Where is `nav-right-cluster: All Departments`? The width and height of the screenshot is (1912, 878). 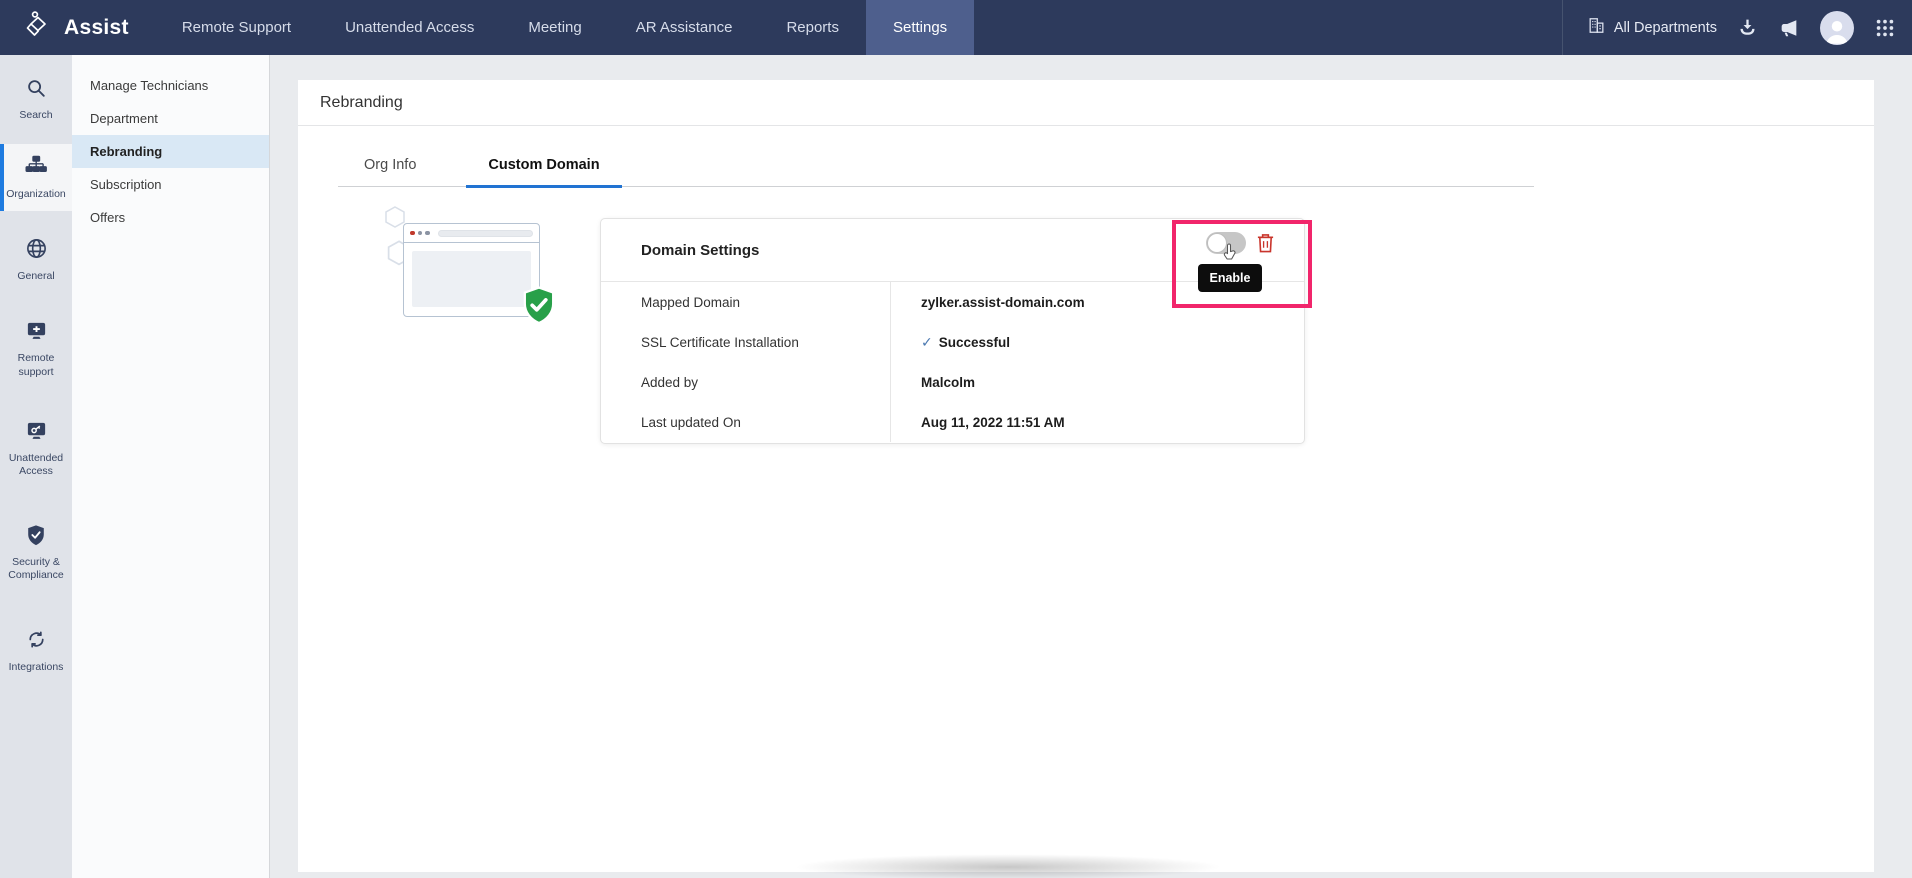 nav-right-cluster: All Departments is located at coordinates (1736, 27).